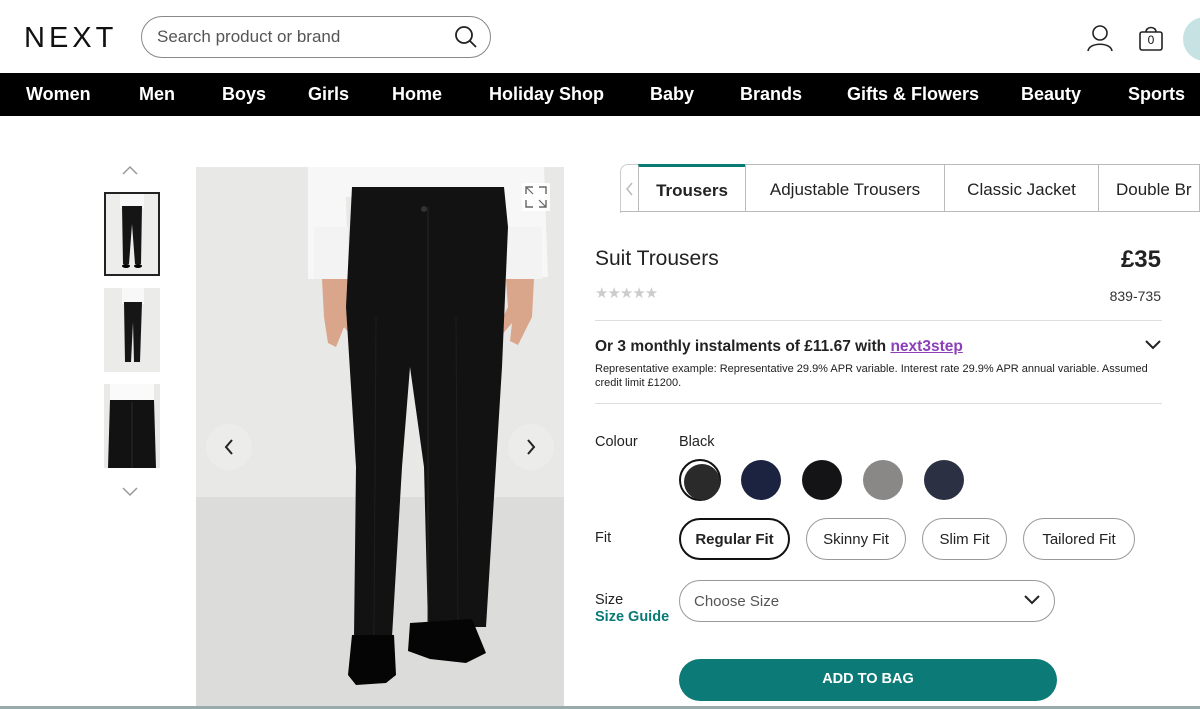 This screenshot has width=1200, height=709. Describe the element at coordinates (626, 293) in the screenshot. I see `rating-stars: ★★★★★` at that location.